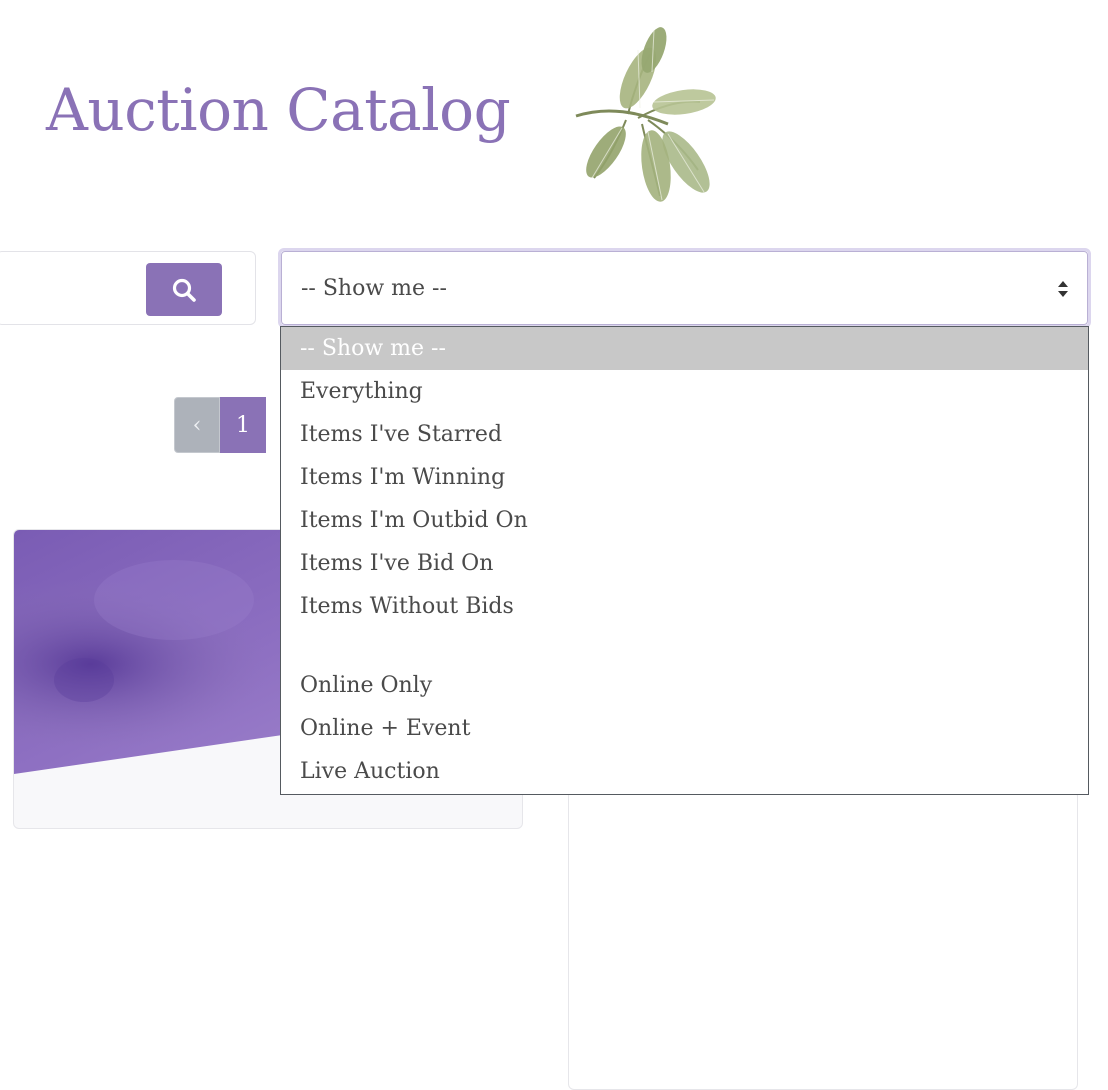 The width and height of the screenshot is (1108, 1090). I want to click on option-live-auction: Live Auction, so click(684, 771).